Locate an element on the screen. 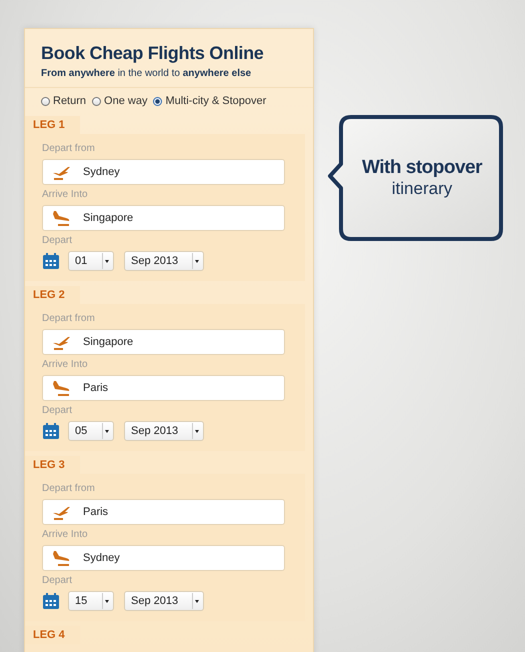  panel-subtitle: From anywhere in the world to anywhere else is located at coordinates (146, 73).